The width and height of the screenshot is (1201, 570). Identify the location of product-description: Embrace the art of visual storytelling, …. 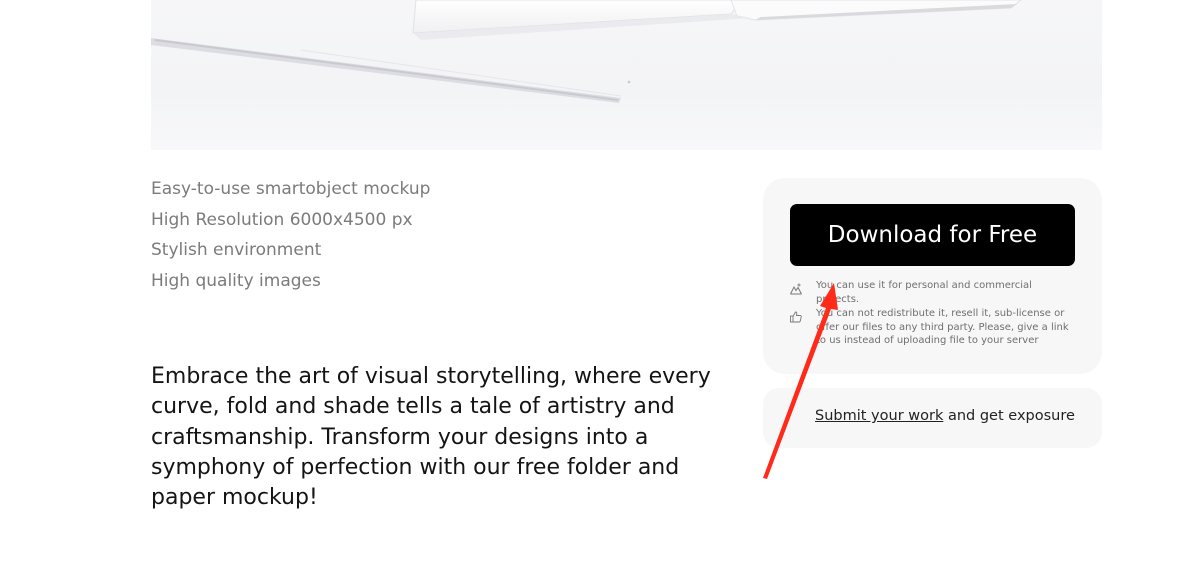
(431, 437).